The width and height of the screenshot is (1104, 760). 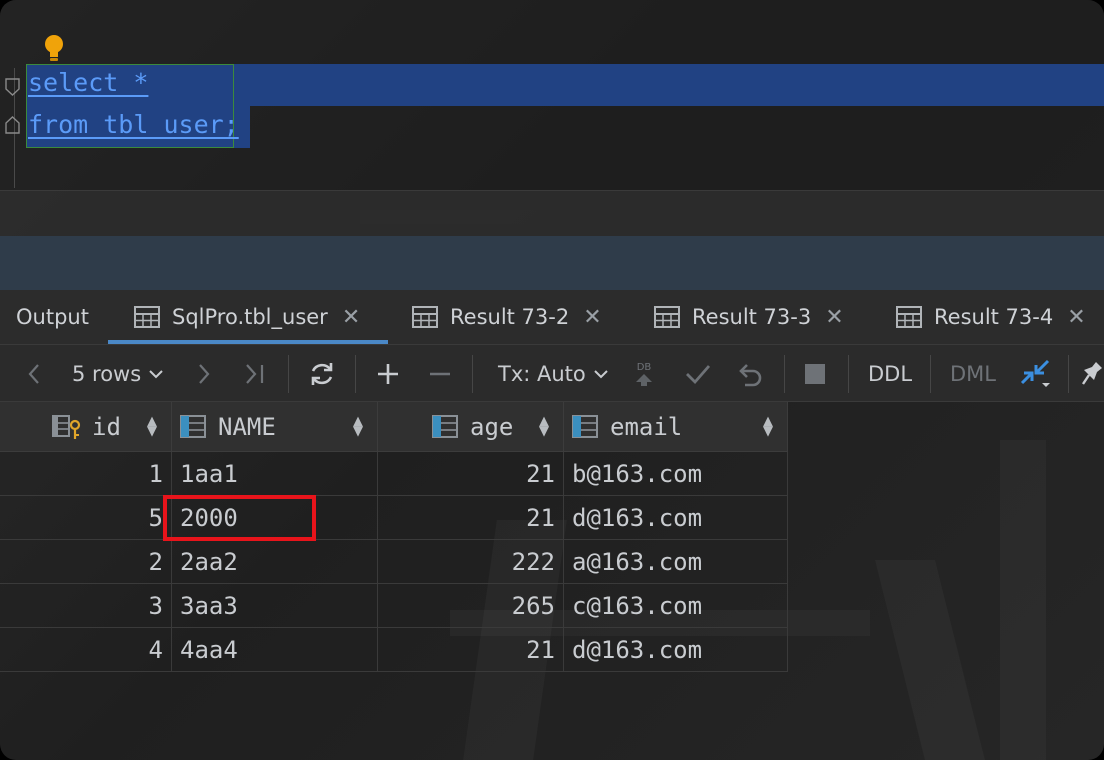 I want to click on compare-button, so click(x=1037, y=374).